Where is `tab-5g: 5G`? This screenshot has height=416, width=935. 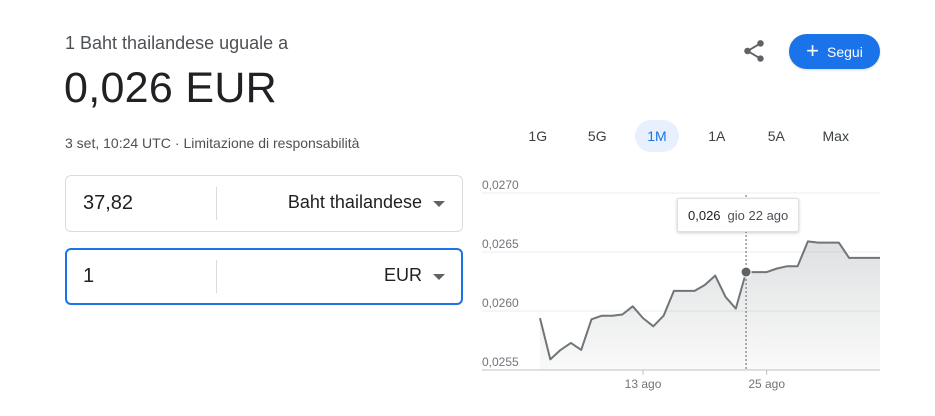 tab-5g: 5G is located at coordinates (598, 136).